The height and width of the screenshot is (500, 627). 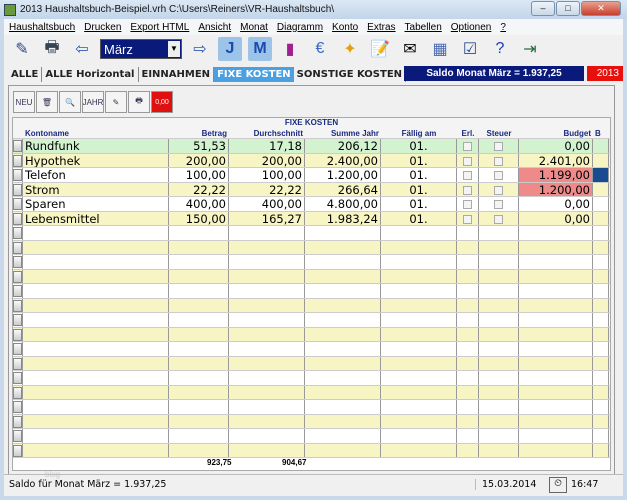 I want to click on menu-7: Extras, so click(x=381, y=27).